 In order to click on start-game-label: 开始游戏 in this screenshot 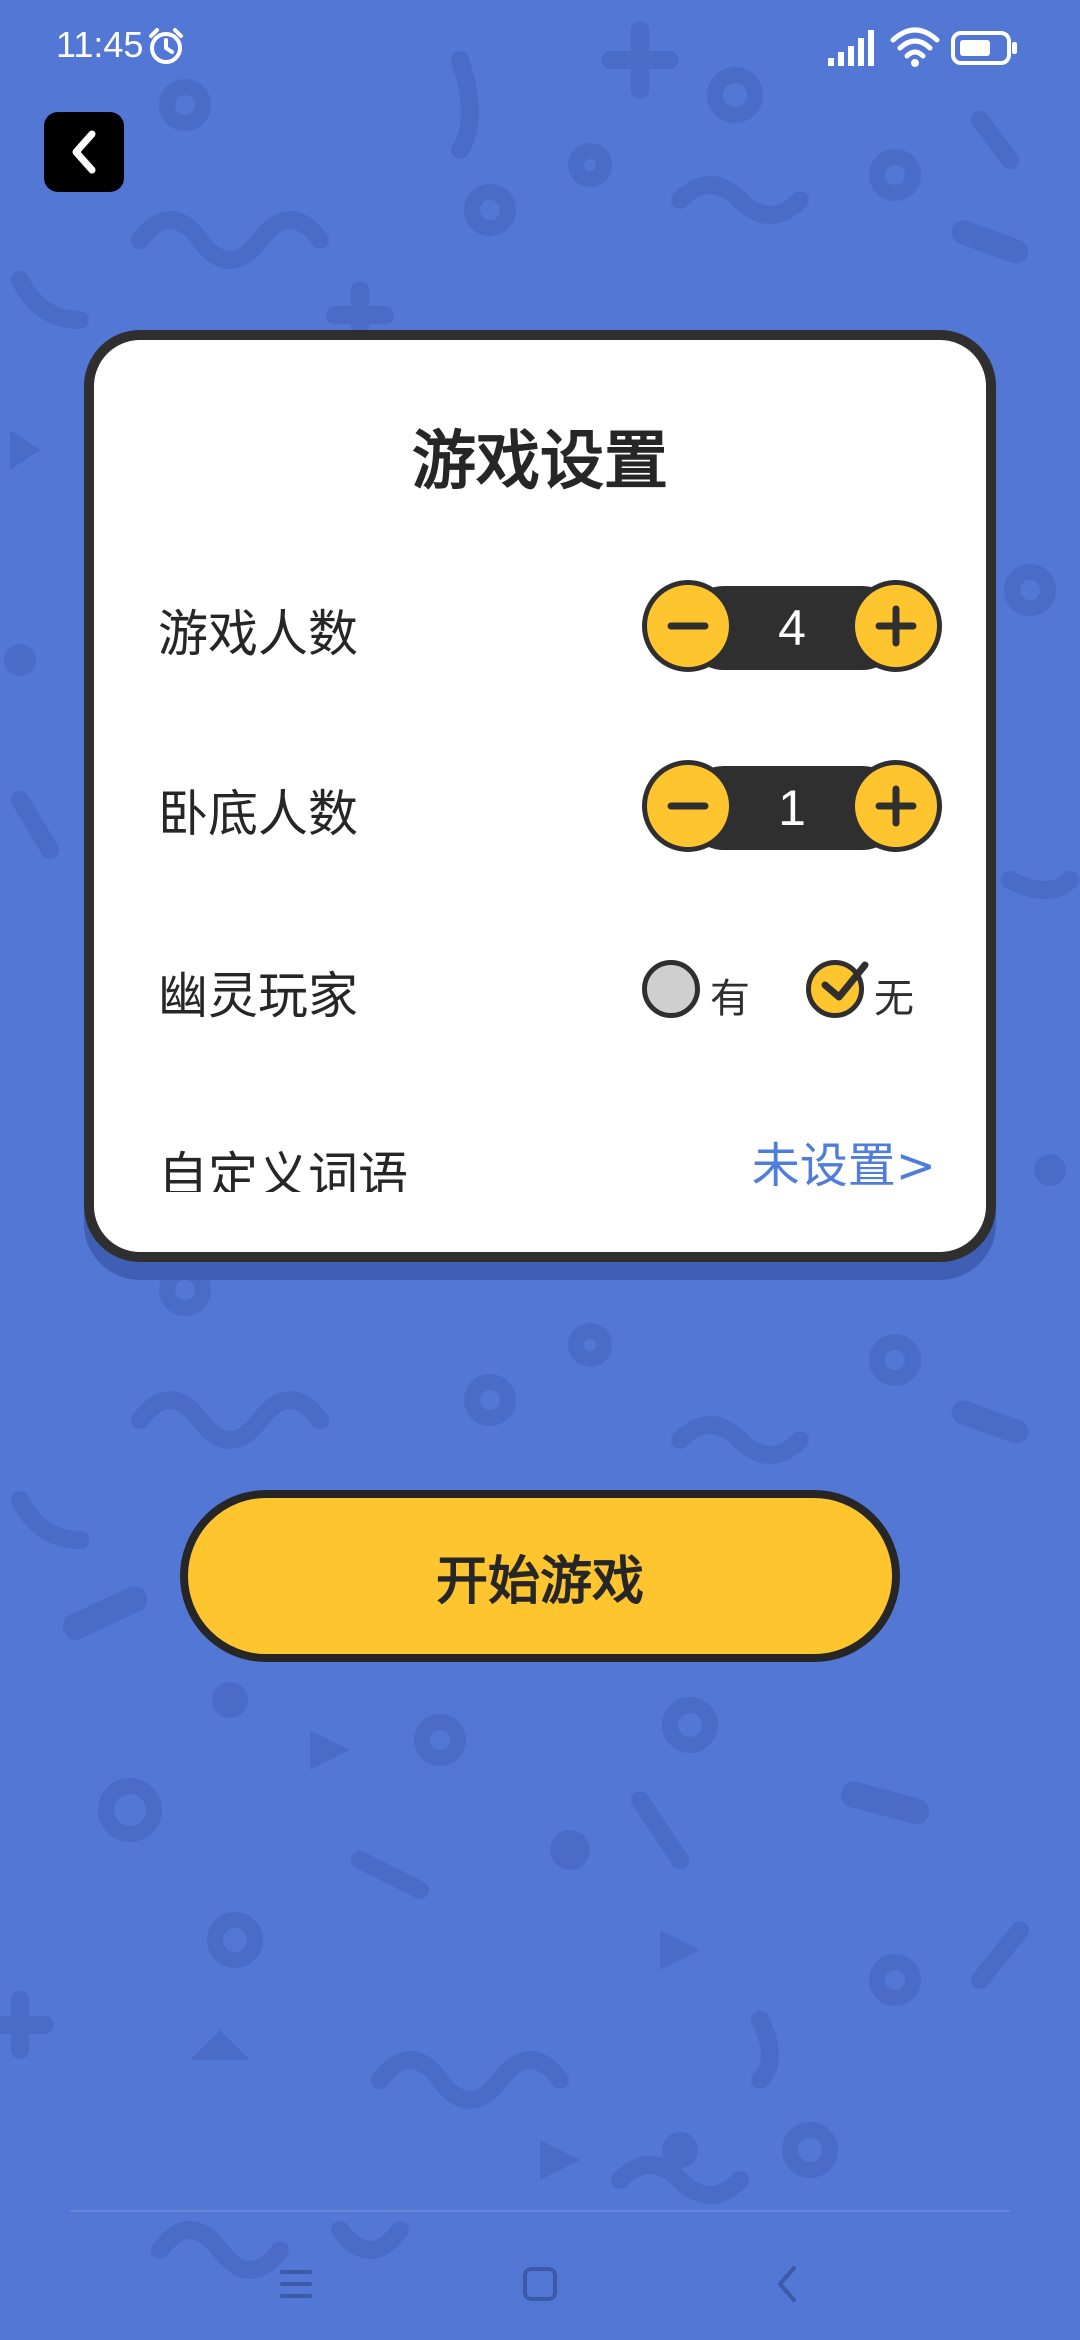, I will do `click(539, 1581)`.